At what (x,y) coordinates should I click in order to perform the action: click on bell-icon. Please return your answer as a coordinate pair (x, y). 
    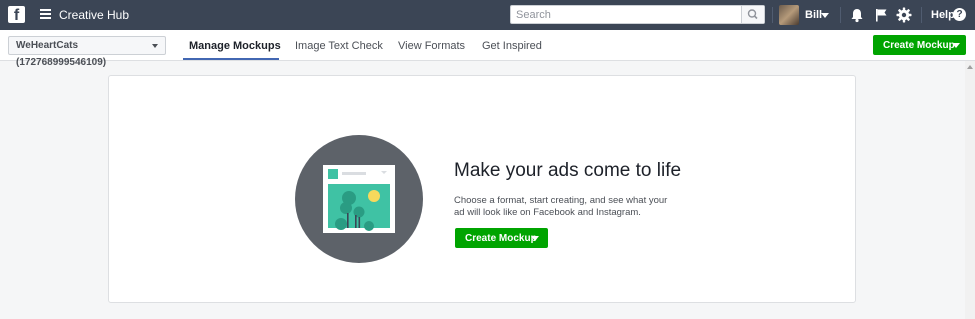
    Looking at the image, I should click on (857, 15).